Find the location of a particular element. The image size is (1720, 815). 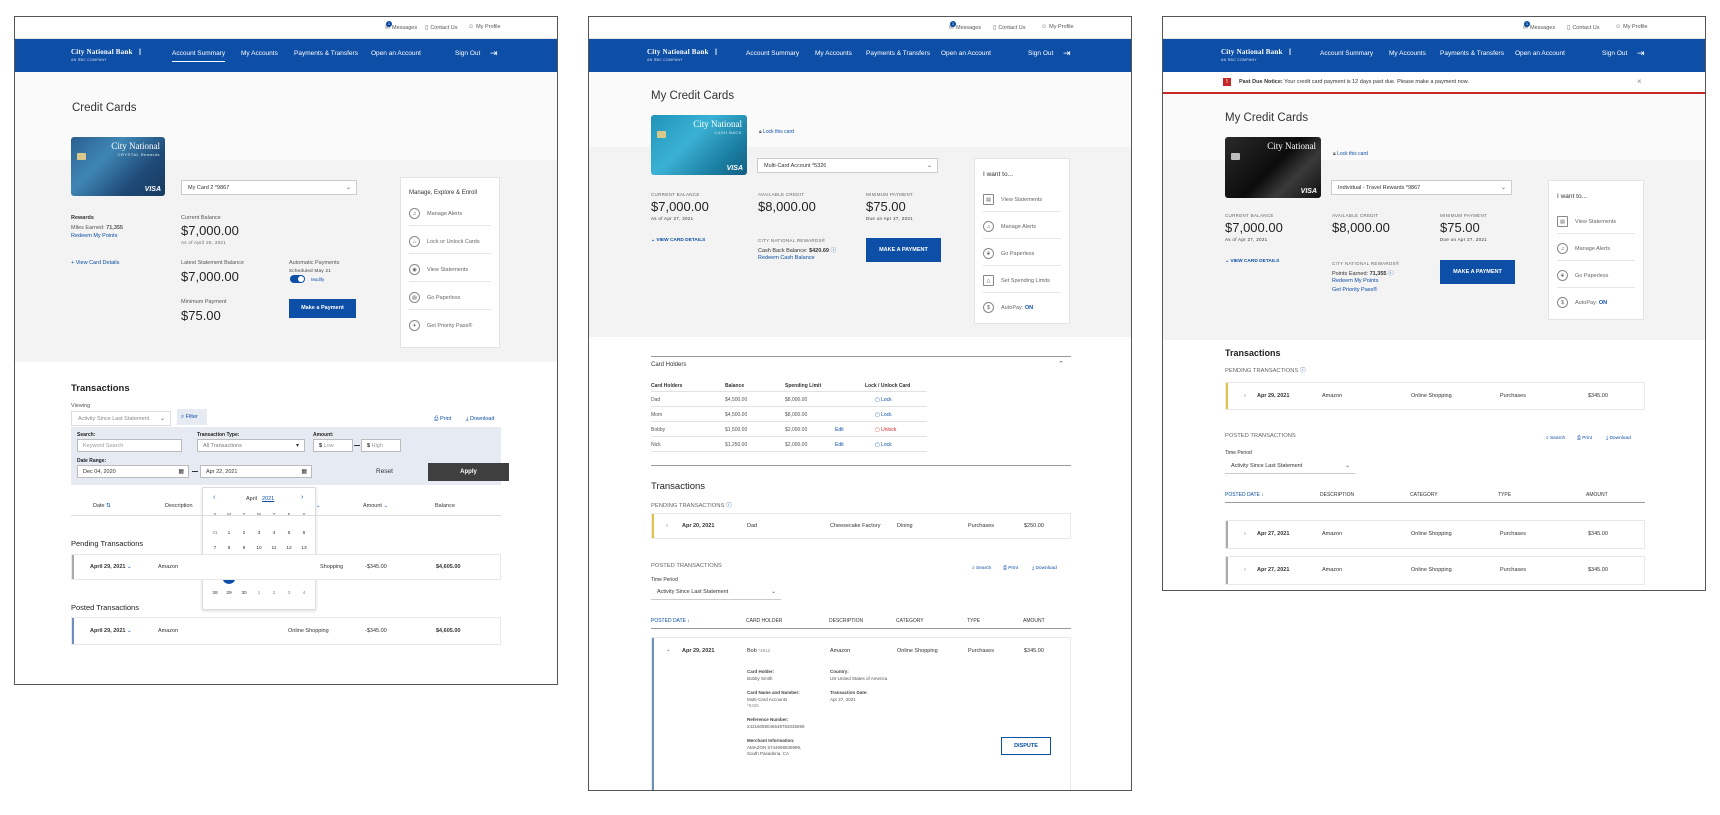

amount-high-input: $ High is located at coordinates (381, 445).